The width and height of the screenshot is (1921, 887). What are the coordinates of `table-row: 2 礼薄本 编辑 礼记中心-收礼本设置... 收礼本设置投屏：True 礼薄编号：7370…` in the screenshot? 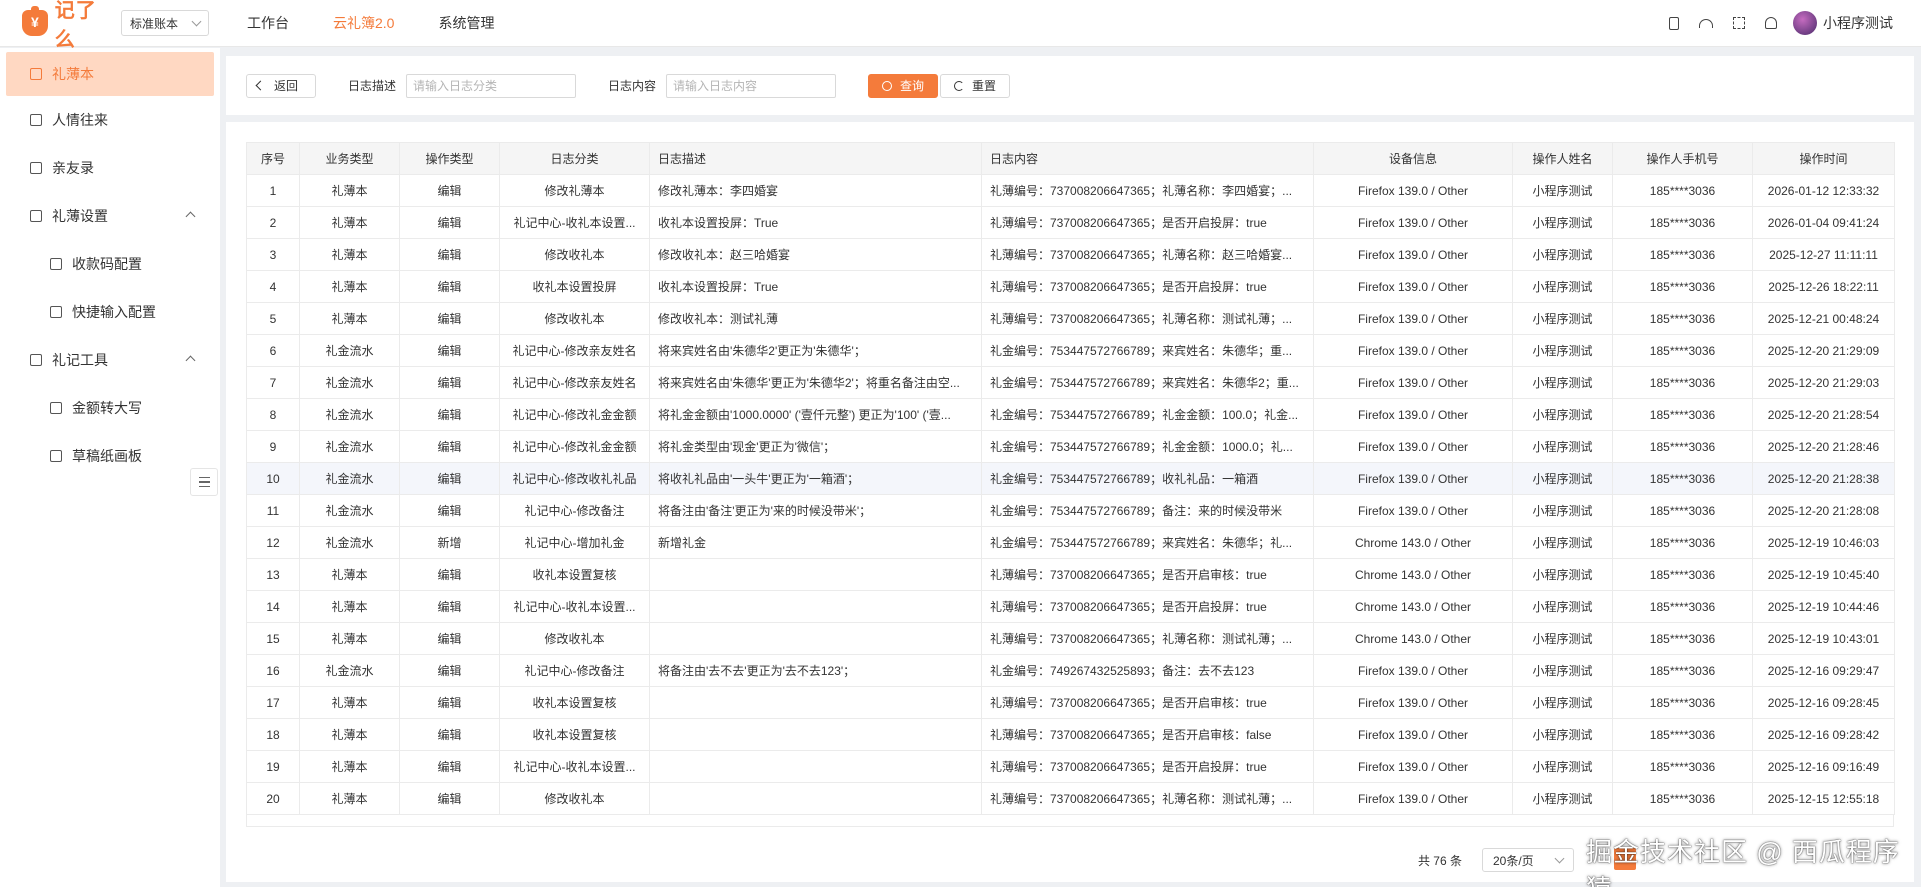 It's located at (1070, 222).